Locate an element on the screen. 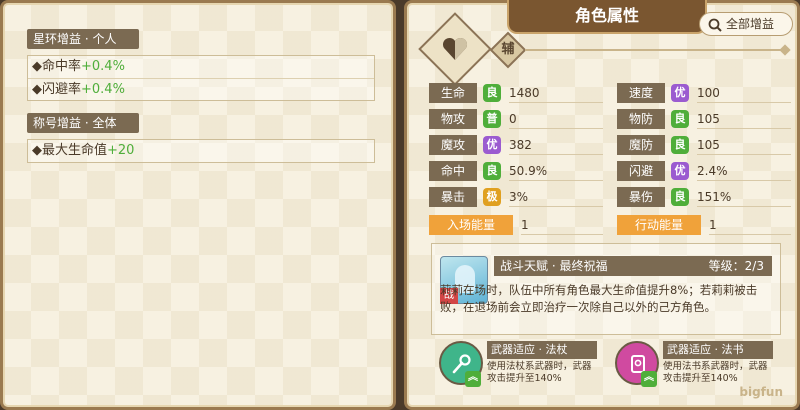 This screenshot has width=800, height=410. star-ring-list: ◆命中率+0.4% ◆闪避率+0.4% is located at coordinates (201, 78).